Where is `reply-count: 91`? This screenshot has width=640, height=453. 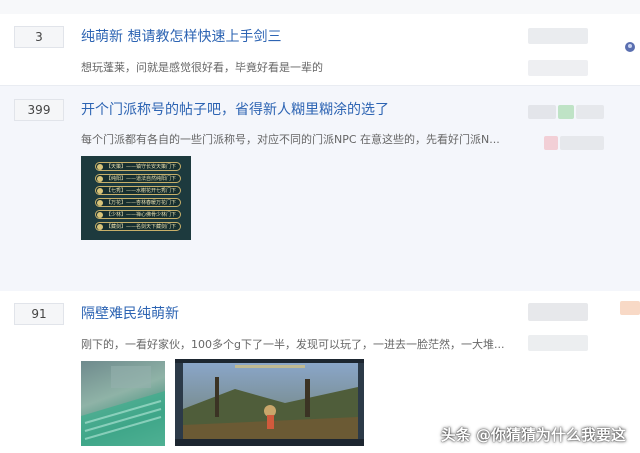
reply-count: 91 is located at coordinates (39, 314).